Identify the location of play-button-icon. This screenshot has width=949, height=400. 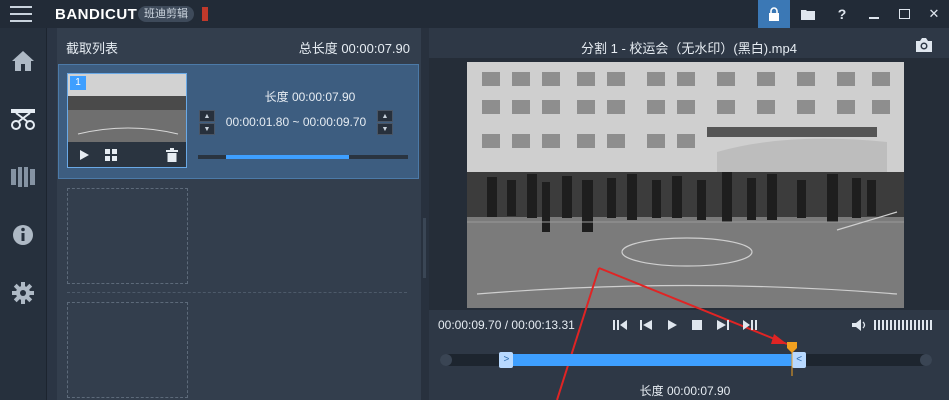
(672, 325).